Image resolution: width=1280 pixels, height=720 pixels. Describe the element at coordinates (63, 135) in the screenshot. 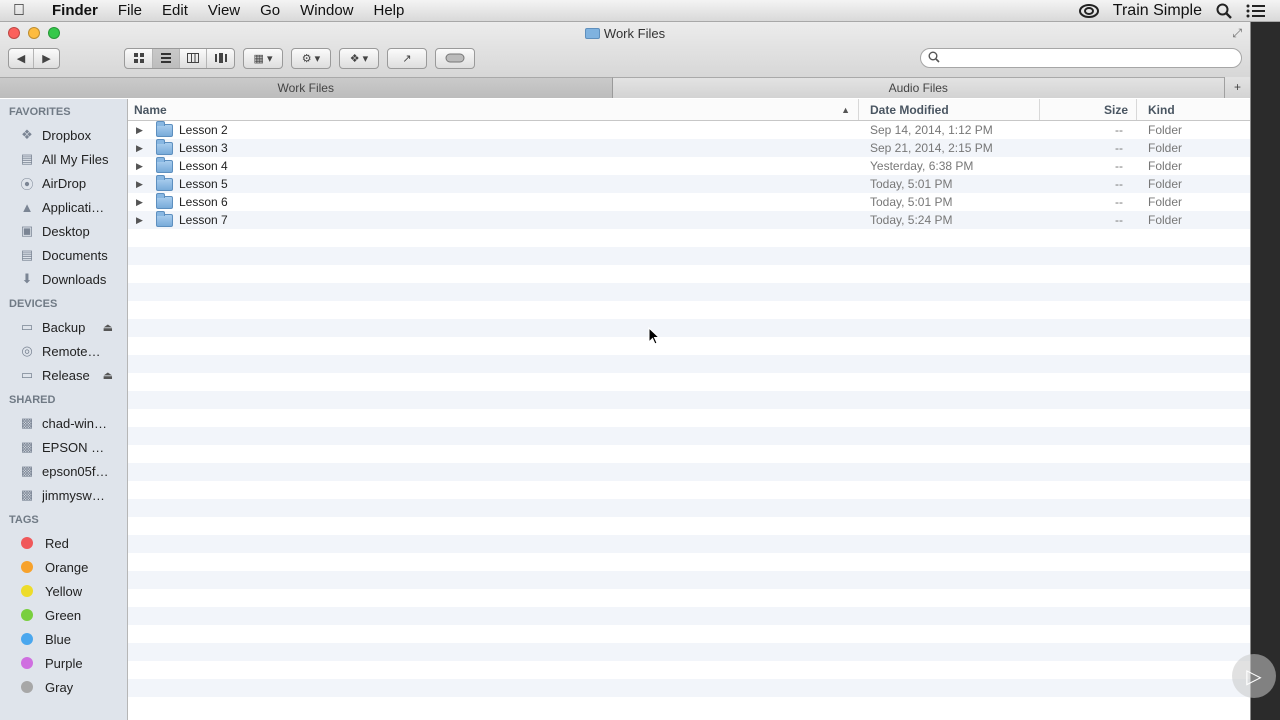

I see `sidebar-item-dropbox: ❖ Dropbox` at that location.